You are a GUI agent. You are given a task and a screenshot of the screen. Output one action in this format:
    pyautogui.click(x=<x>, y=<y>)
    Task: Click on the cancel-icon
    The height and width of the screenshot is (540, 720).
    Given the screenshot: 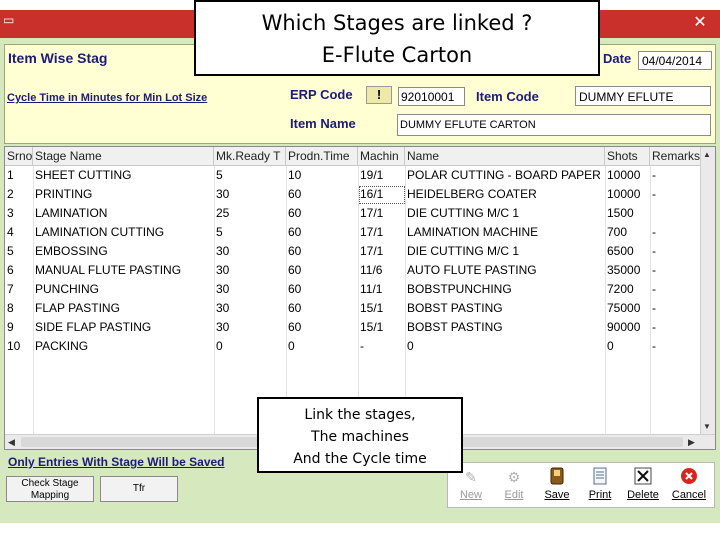 What is the action you would take?
    pyautogui.click(x=689, y=477)
    